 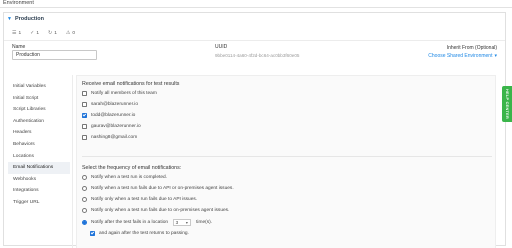 What do you see at coordinates (287, 156) in the screenshot?
I see `section-divider` at bounding box center [287, 156].